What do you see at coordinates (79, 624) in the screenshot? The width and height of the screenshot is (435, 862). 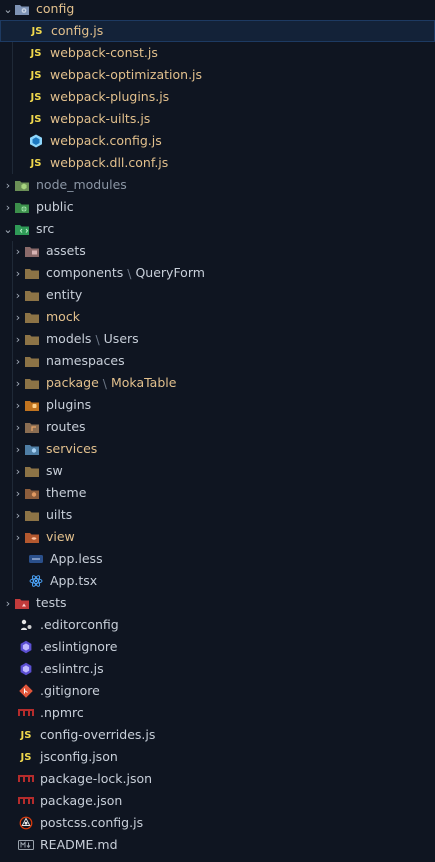 I see `file-label: .editorconfig` at bounding box center [79, 624].